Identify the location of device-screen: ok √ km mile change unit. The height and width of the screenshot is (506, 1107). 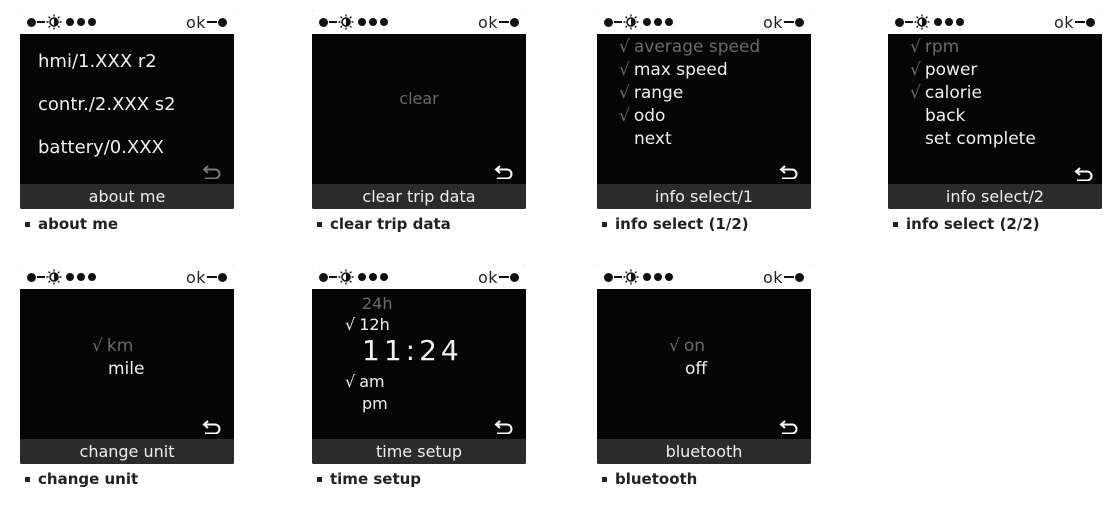
(127, 364).